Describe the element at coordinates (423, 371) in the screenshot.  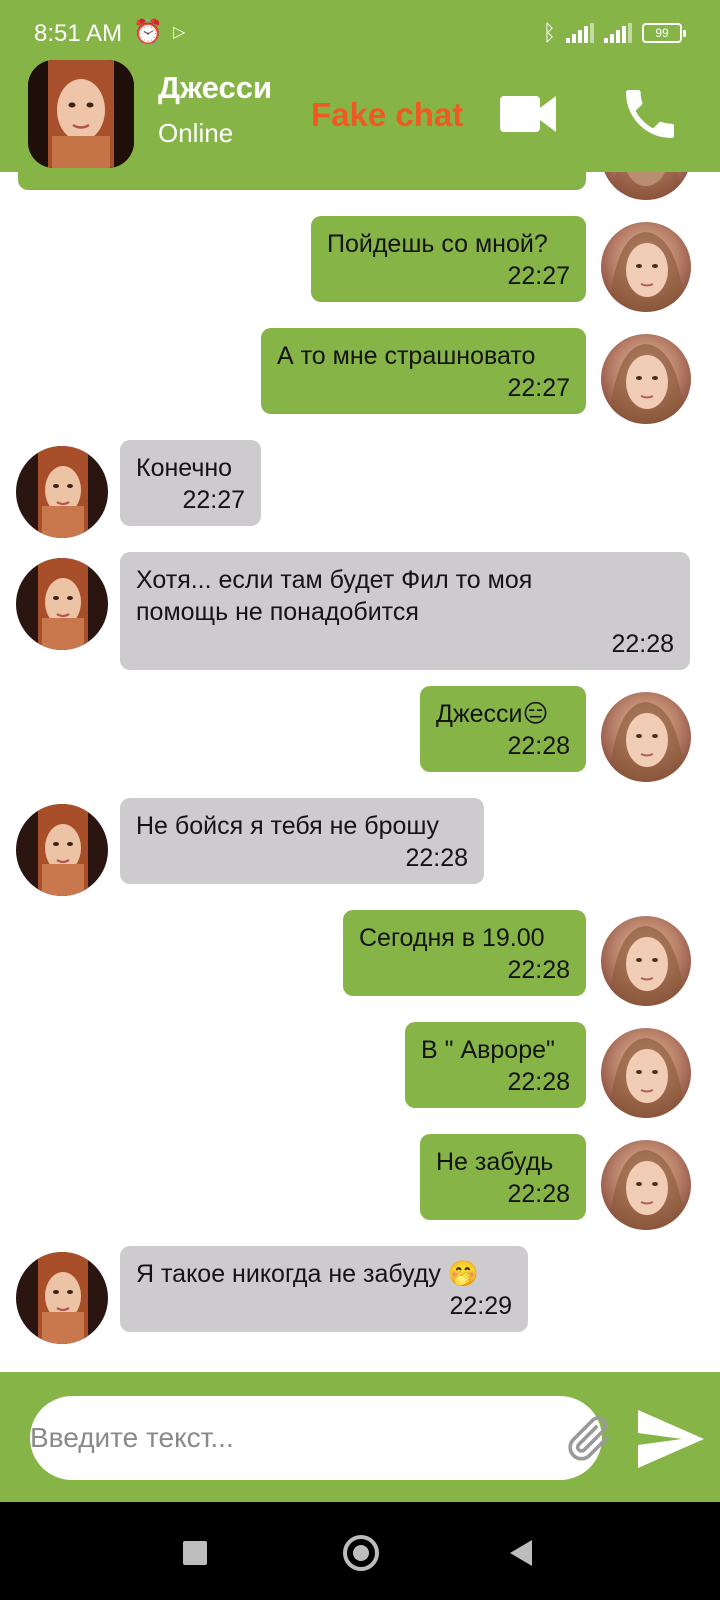
I see `message-bubble-outgoing: А то мне страшновато 22:27` at that location.